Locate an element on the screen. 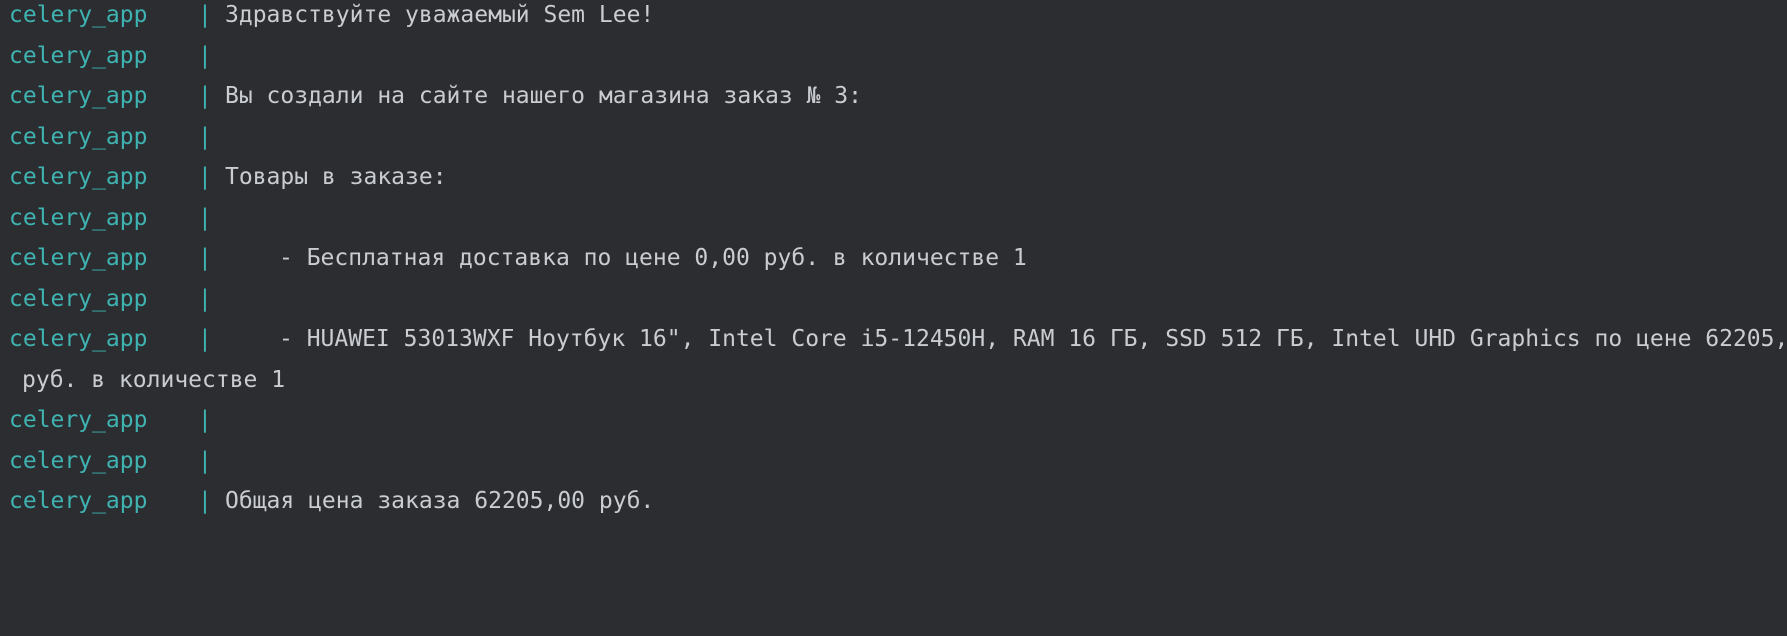 The width and height of the screenshot is (1787, 636). log-message: Товары в заказе: is located at coordinates (336, 177).